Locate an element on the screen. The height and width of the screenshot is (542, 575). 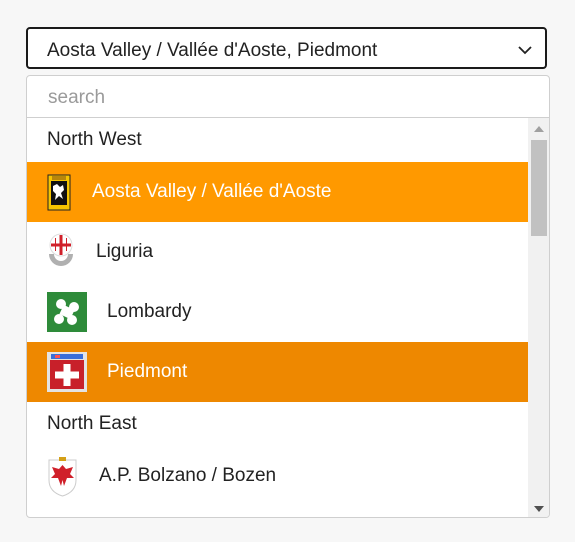
option-label: Piedmont is located at coordinates (147, 371).